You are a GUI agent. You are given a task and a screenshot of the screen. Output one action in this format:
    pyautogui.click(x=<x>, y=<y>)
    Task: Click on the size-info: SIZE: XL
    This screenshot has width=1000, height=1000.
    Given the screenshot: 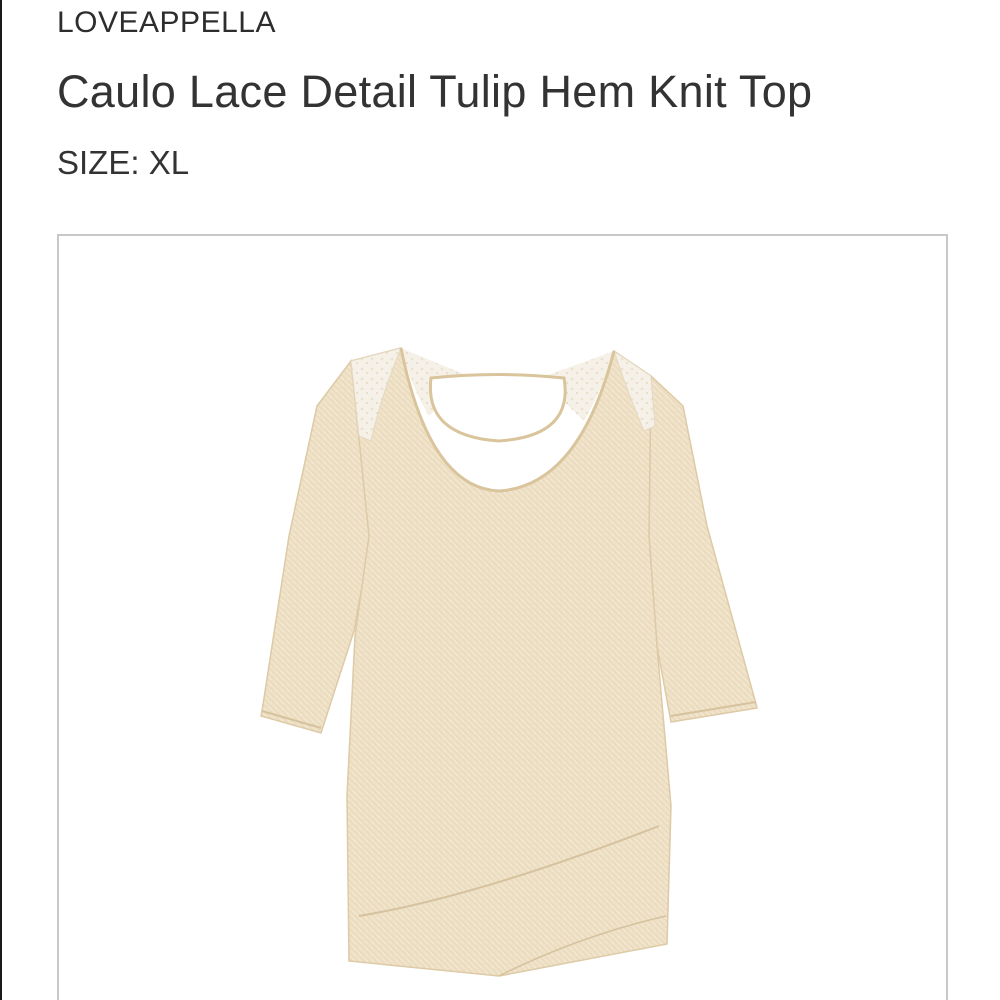 What is the action you would take?
    pyautogui.click(x=123, y=163)
    